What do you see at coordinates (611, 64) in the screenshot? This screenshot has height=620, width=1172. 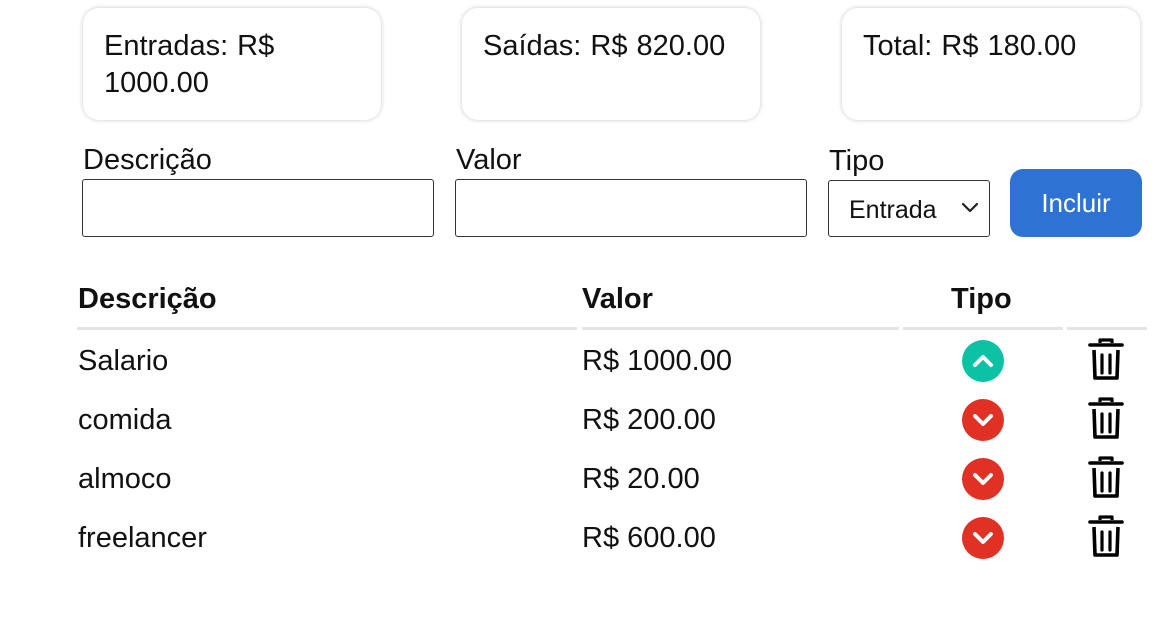 I see `summary-card-saidas: Saídas: R$ 820.00` at bounding box center [611, 64].